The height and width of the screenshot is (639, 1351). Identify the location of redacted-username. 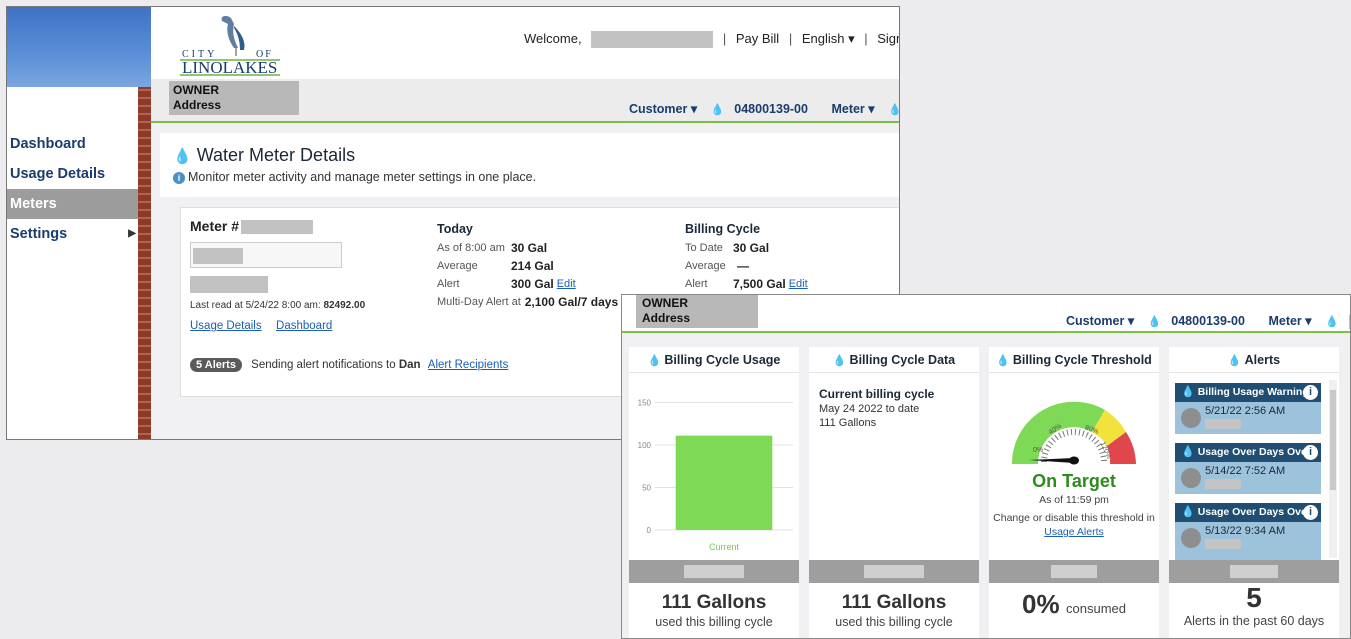
(652, 40).